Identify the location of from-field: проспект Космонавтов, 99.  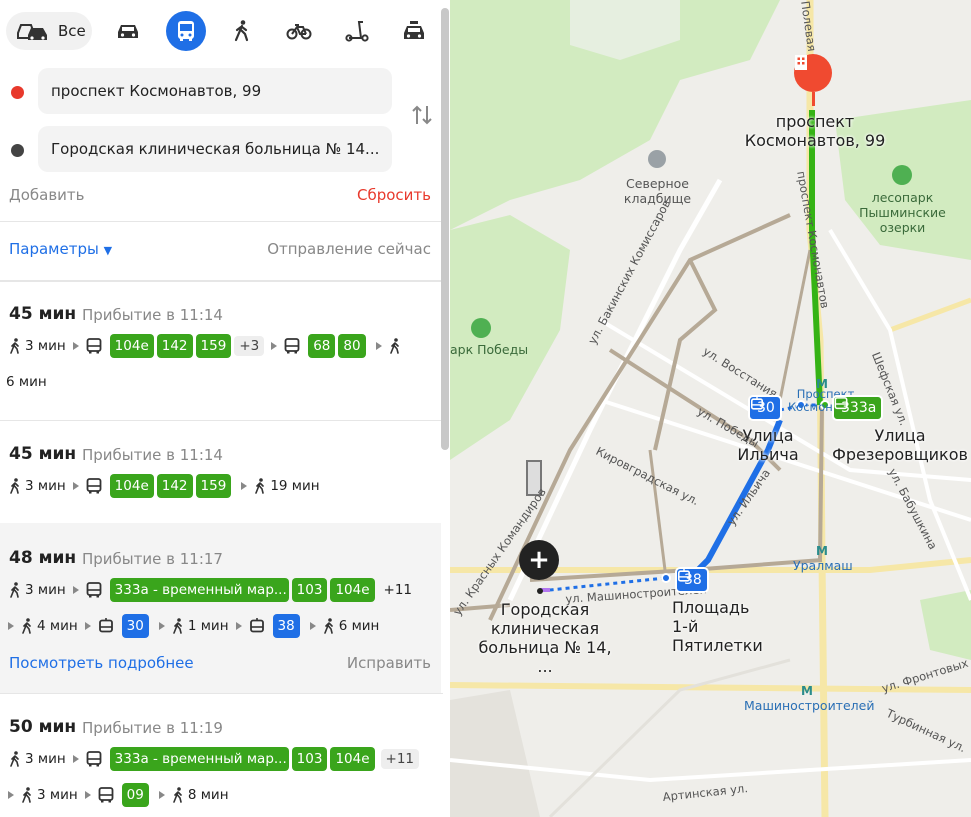
(215, 91).